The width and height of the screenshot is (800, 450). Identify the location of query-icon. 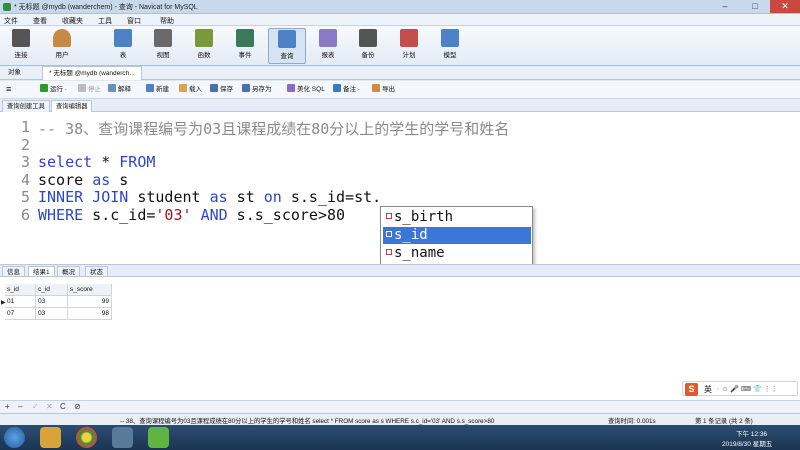
(287, 39).